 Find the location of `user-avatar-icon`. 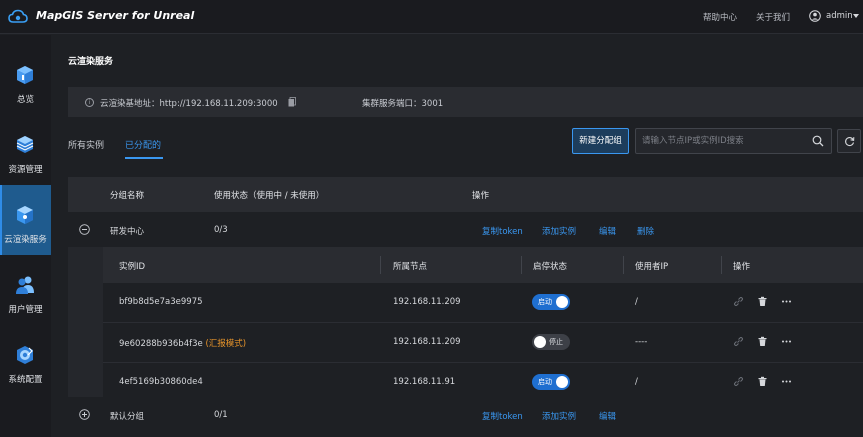

user-avatar-icon is located at coordinates (815, 16).